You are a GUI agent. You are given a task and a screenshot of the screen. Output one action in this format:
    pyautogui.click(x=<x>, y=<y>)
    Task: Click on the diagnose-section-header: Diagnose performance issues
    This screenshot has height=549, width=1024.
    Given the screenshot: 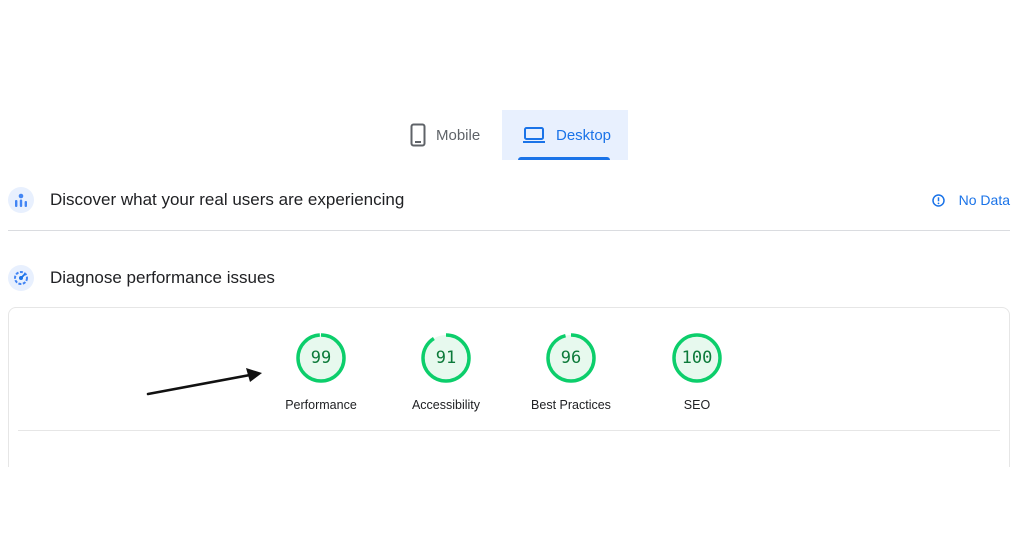 What is the action you would take?
    pyautogui.click(x=509, y=278)
    